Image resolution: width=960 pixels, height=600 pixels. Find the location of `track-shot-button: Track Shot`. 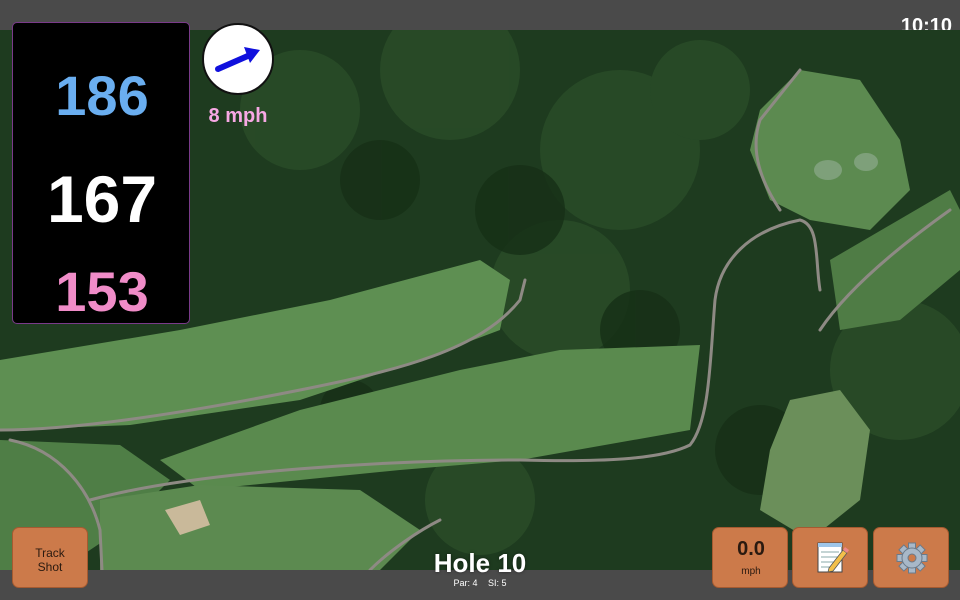

track-shot-button: Track Shot is located at coordinates (50, 557).